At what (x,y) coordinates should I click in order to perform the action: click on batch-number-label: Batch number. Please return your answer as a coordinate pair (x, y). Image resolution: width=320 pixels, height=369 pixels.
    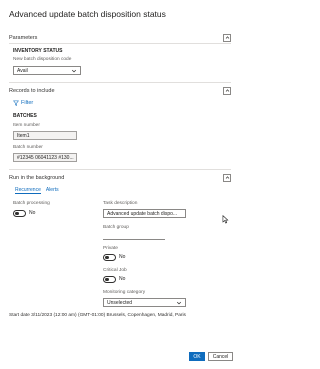
    Looking at the image, I should click on (28, 147).